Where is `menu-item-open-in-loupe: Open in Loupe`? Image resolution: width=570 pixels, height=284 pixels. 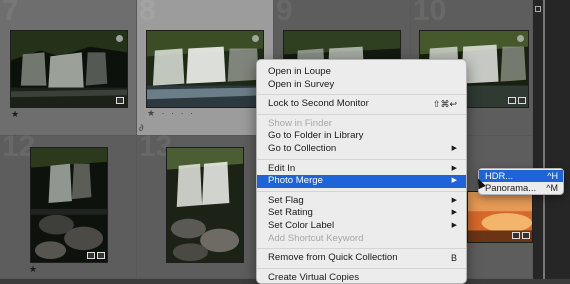 menu-item-open-in-loupe: Open in Loupe is located at coordinates (361, 72).